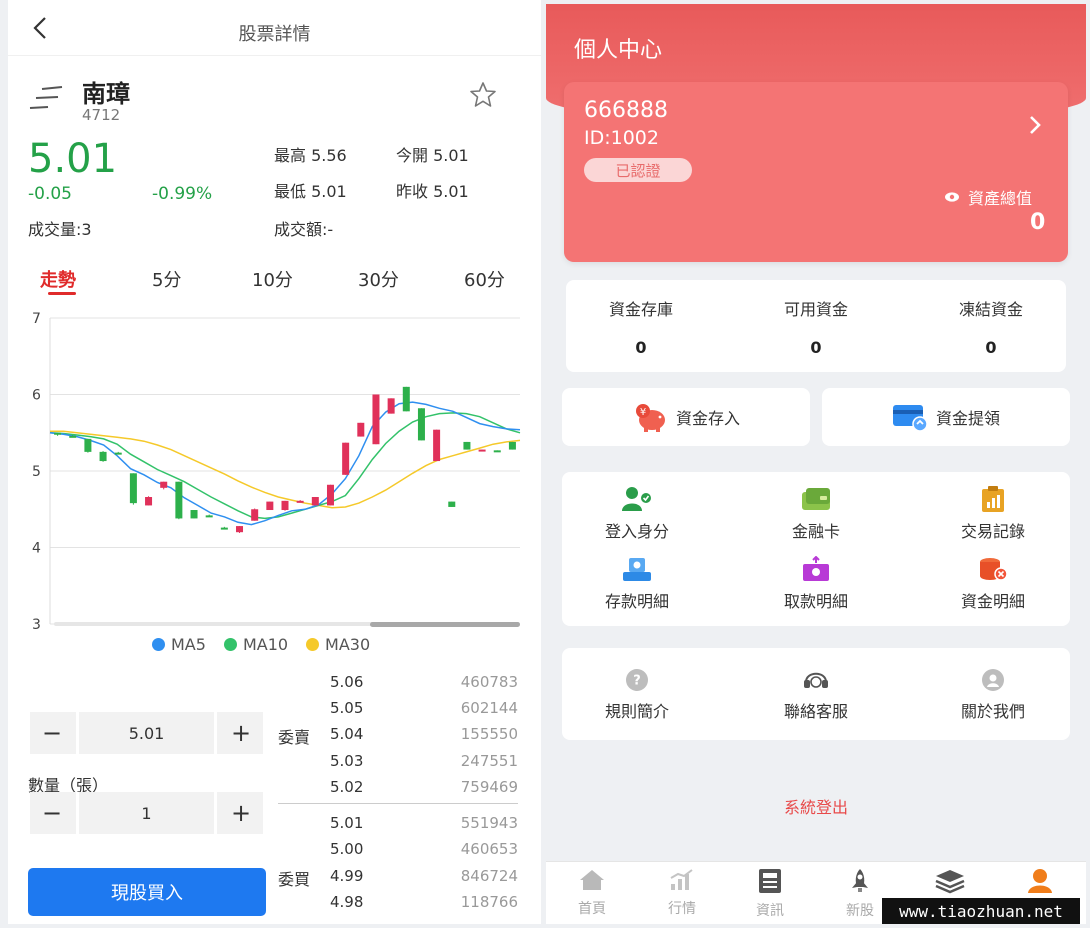 The width and height of the screenshot is (1090, 928). I want to click on about-icon, so click(993, 680).